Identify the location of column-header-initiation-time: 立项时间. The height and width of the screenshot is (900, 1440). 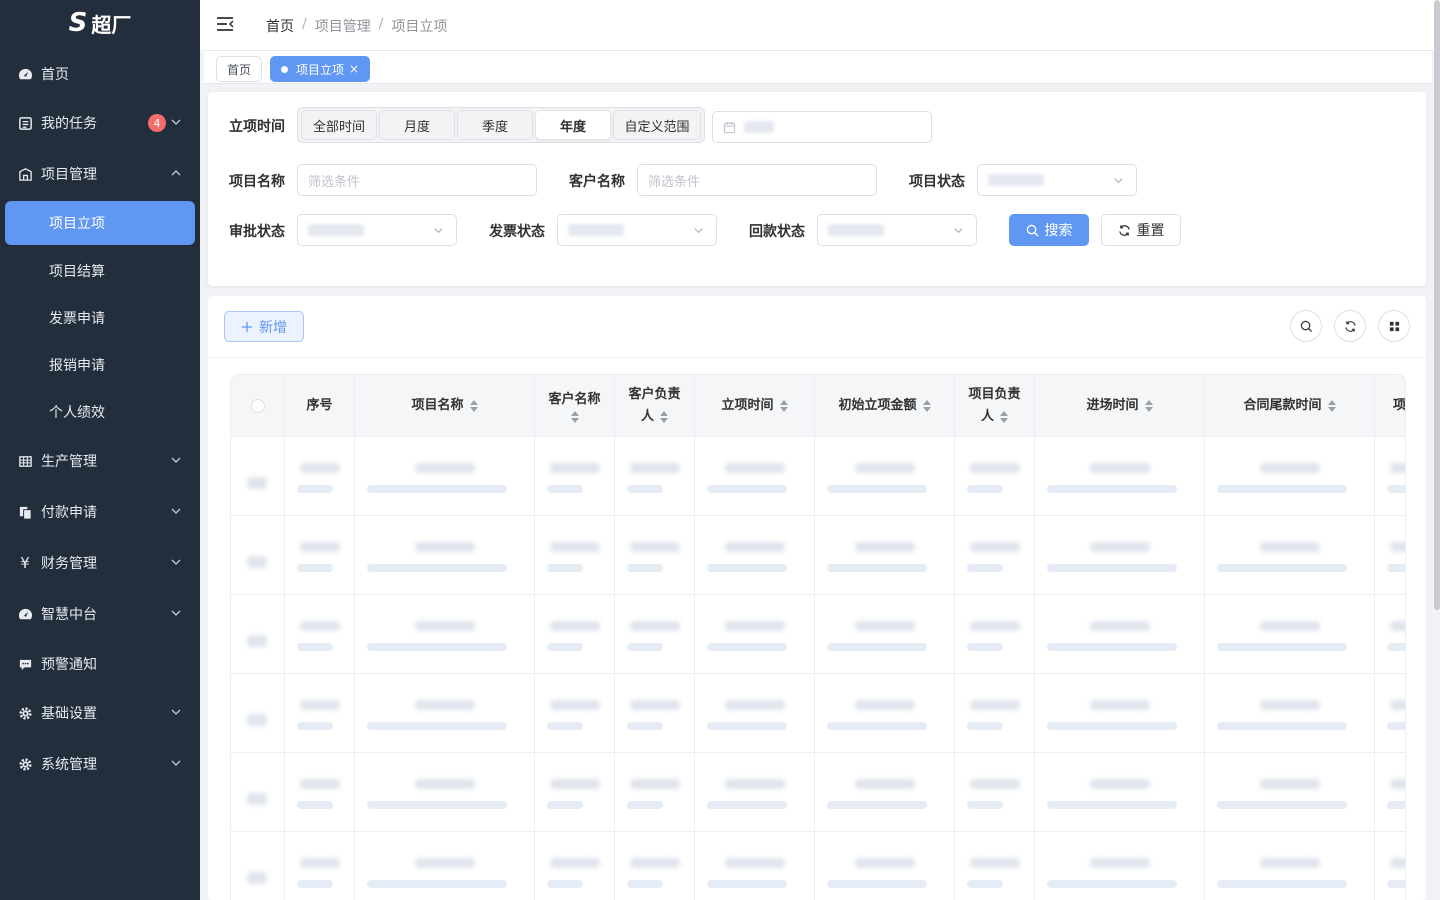
(755, 406).